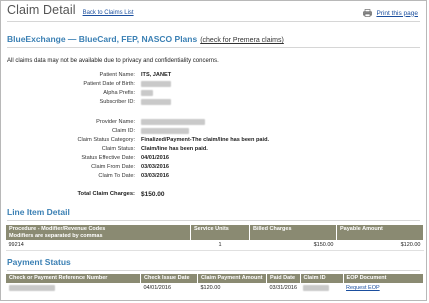 This screenshot has height=303, width=429. What do you see at coordinates (108, 158) in the screenshot?
I see `field-label: Status Effective Date:` at bounding box center [108, 158].